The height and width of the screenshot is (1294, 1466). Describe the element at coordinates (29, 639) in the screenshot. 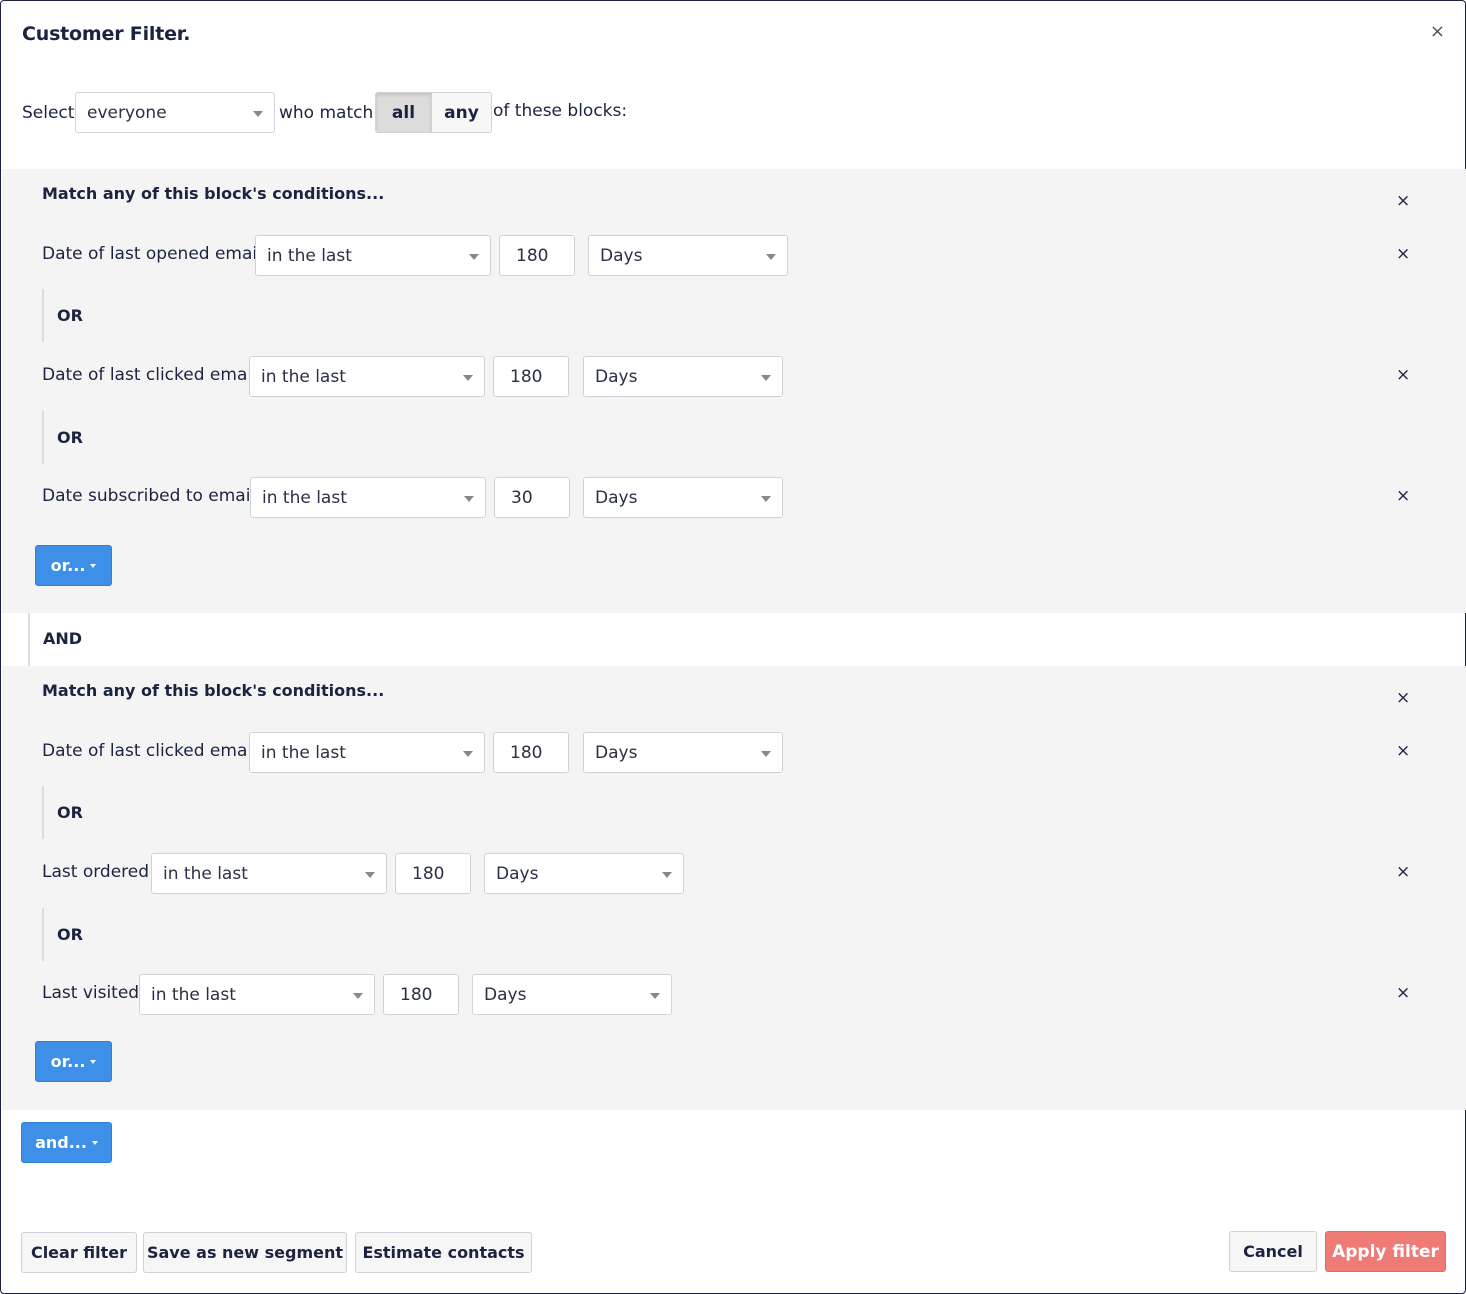

I see `and-divider` at that location.